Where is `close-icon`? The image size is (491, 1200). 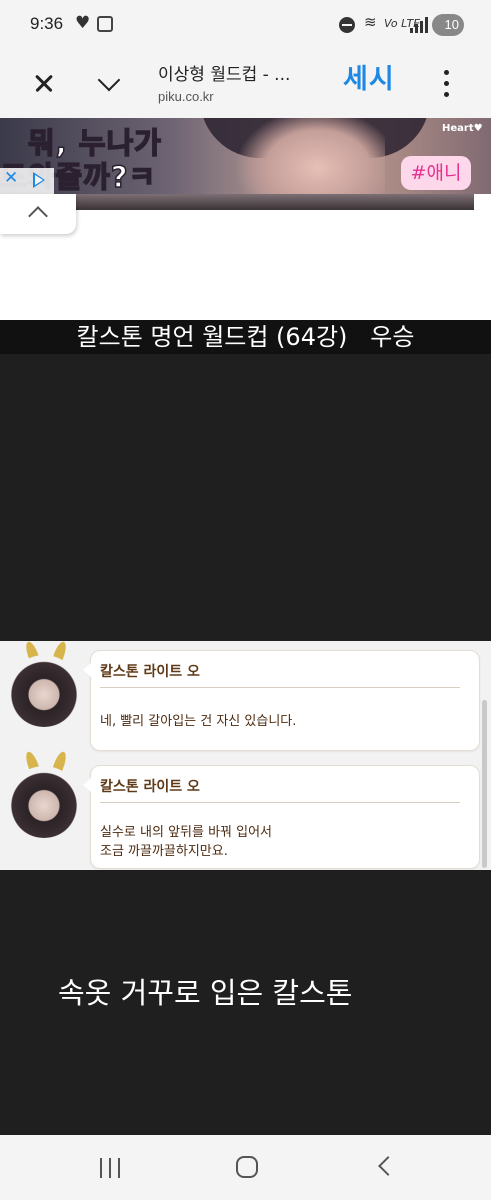 close-icon is located at coordinates (44, 84).